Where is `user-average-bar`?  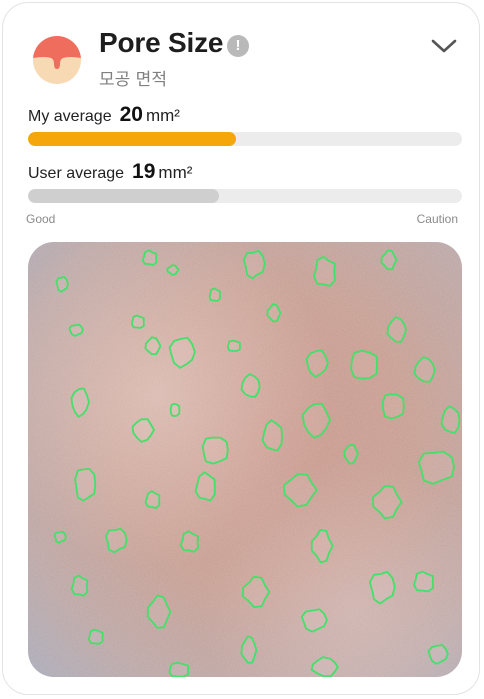 user-average-bar is located at coordinates (245, 196).